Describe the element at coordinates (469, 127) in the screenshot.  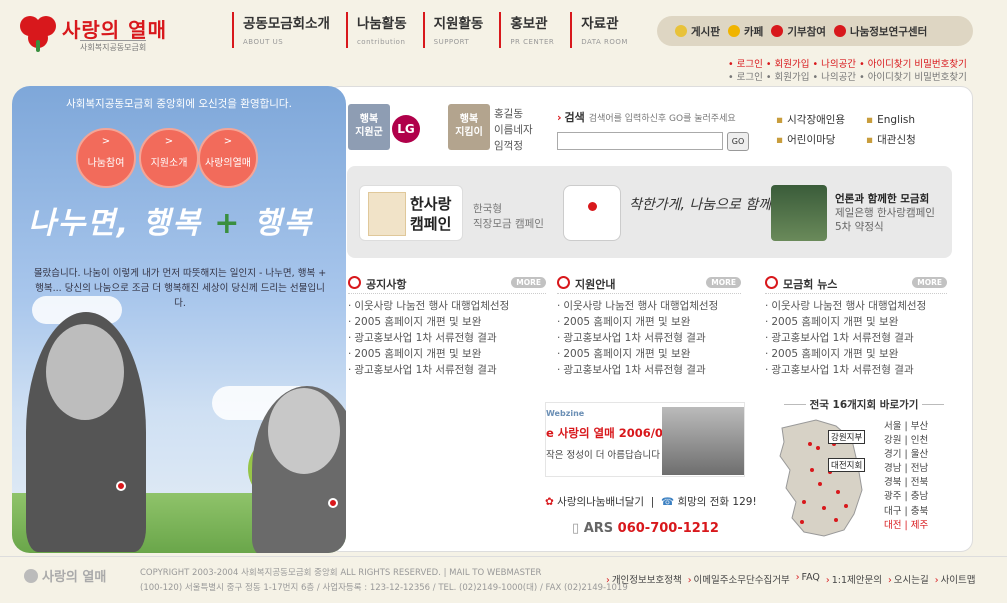
I see `happy-guardian-badge: 행복 지킴이` at that location.